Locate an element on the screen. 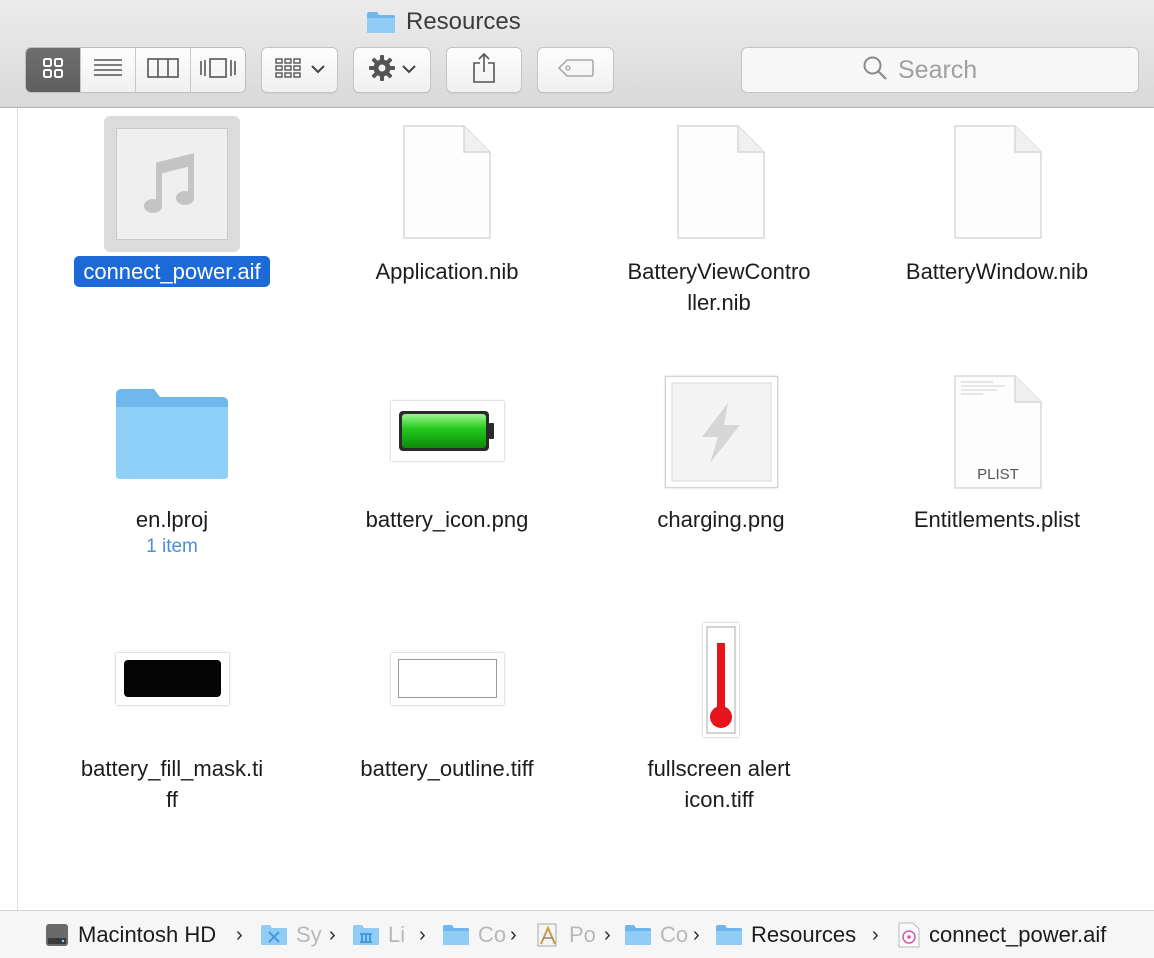 The image size is (1154, 958). folder-item: en.lproj 1 item is located at coordinates (172, 470).